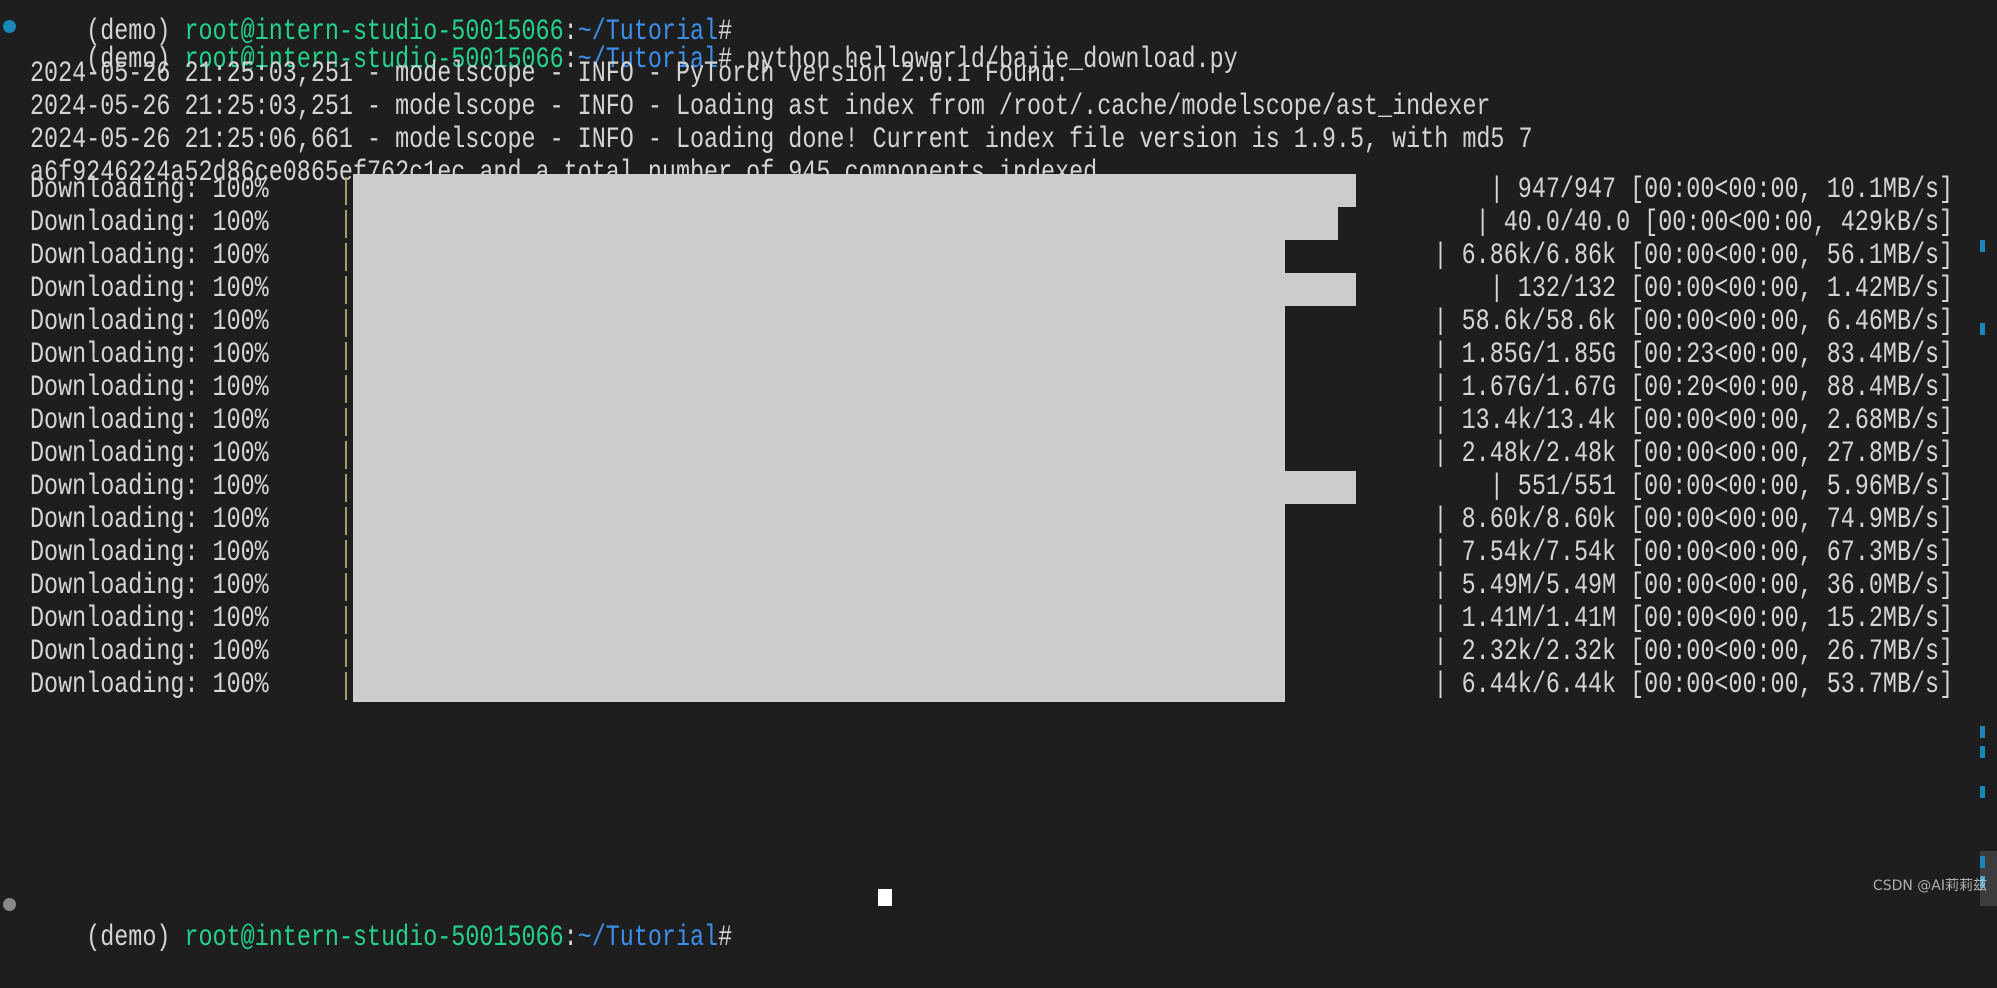 The height and width of the screenshot is (988, 1997). What do you see at coordinates (1693, 586) in the screenshot?
I see `download-stats: | 5.49M/5.49M [00:00<00:00, 36.0MB/s]` at bounding box center [1693, 586].